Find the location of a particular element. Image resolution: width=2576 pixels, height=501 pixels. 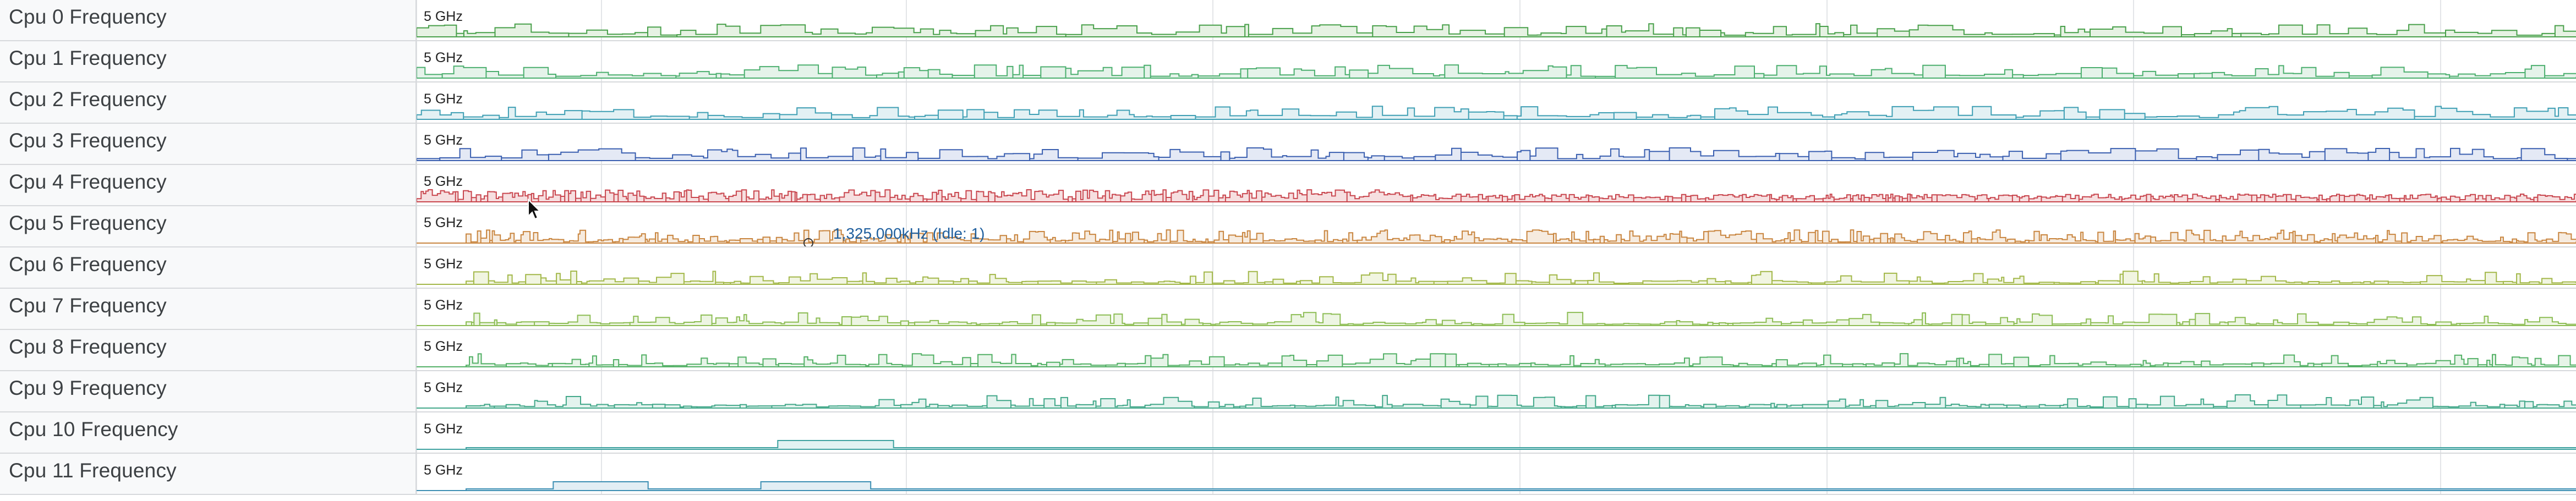

track-header: Cpu 9 Frequency is located at coordinates (208, 391).